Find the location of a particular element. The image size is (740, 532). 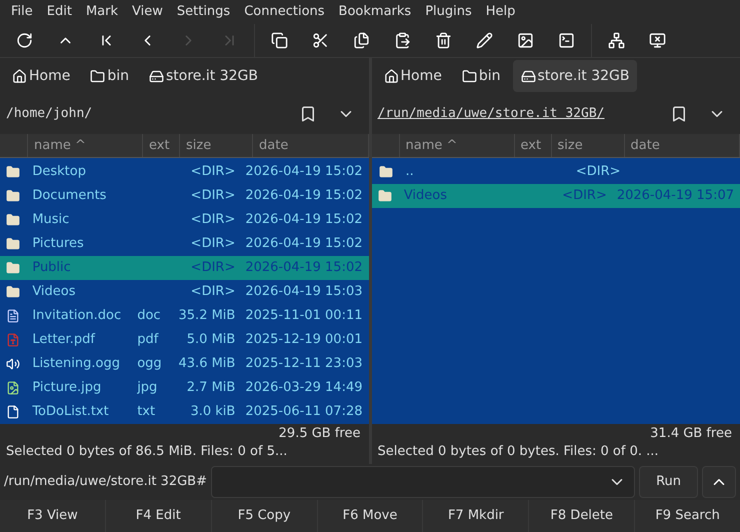

command-input is located at coordinates (423, 482).